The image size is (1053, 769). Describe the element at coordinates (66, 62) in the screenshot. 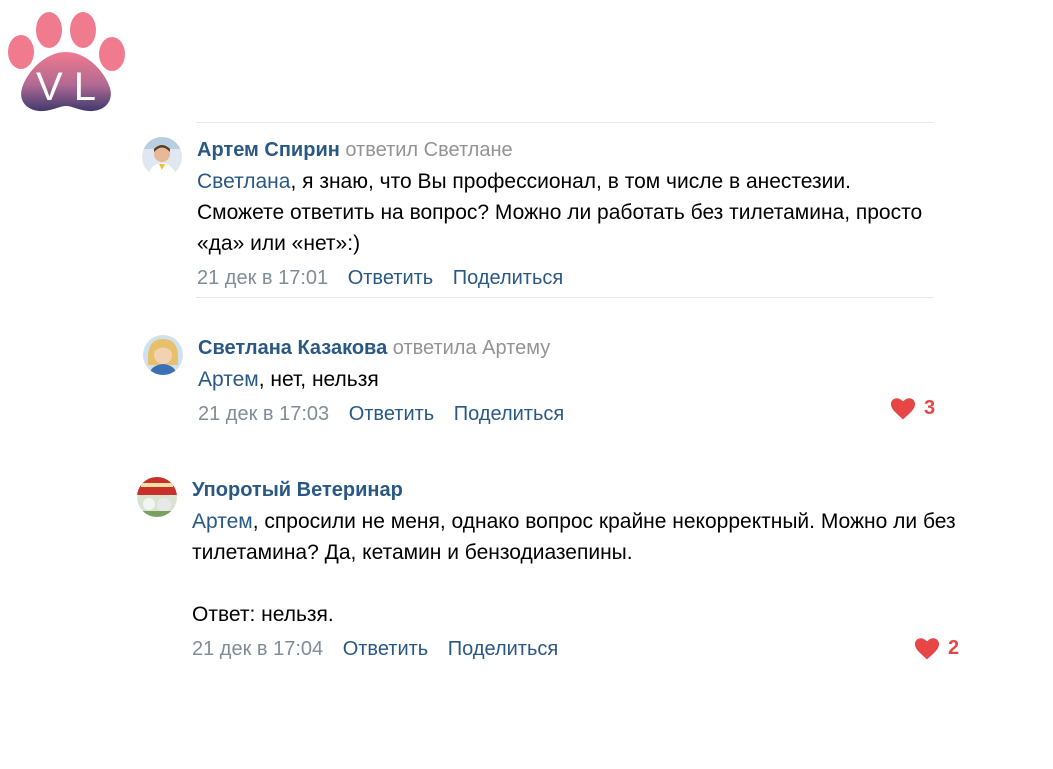

I see `paw-vl-logo: V L` at that location.